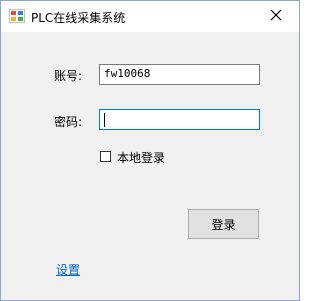 The image size is (320, 301). What do you see at coordinates (179, 119) in the screenshot?
I see `password-input` at bounding box center [179, 119].